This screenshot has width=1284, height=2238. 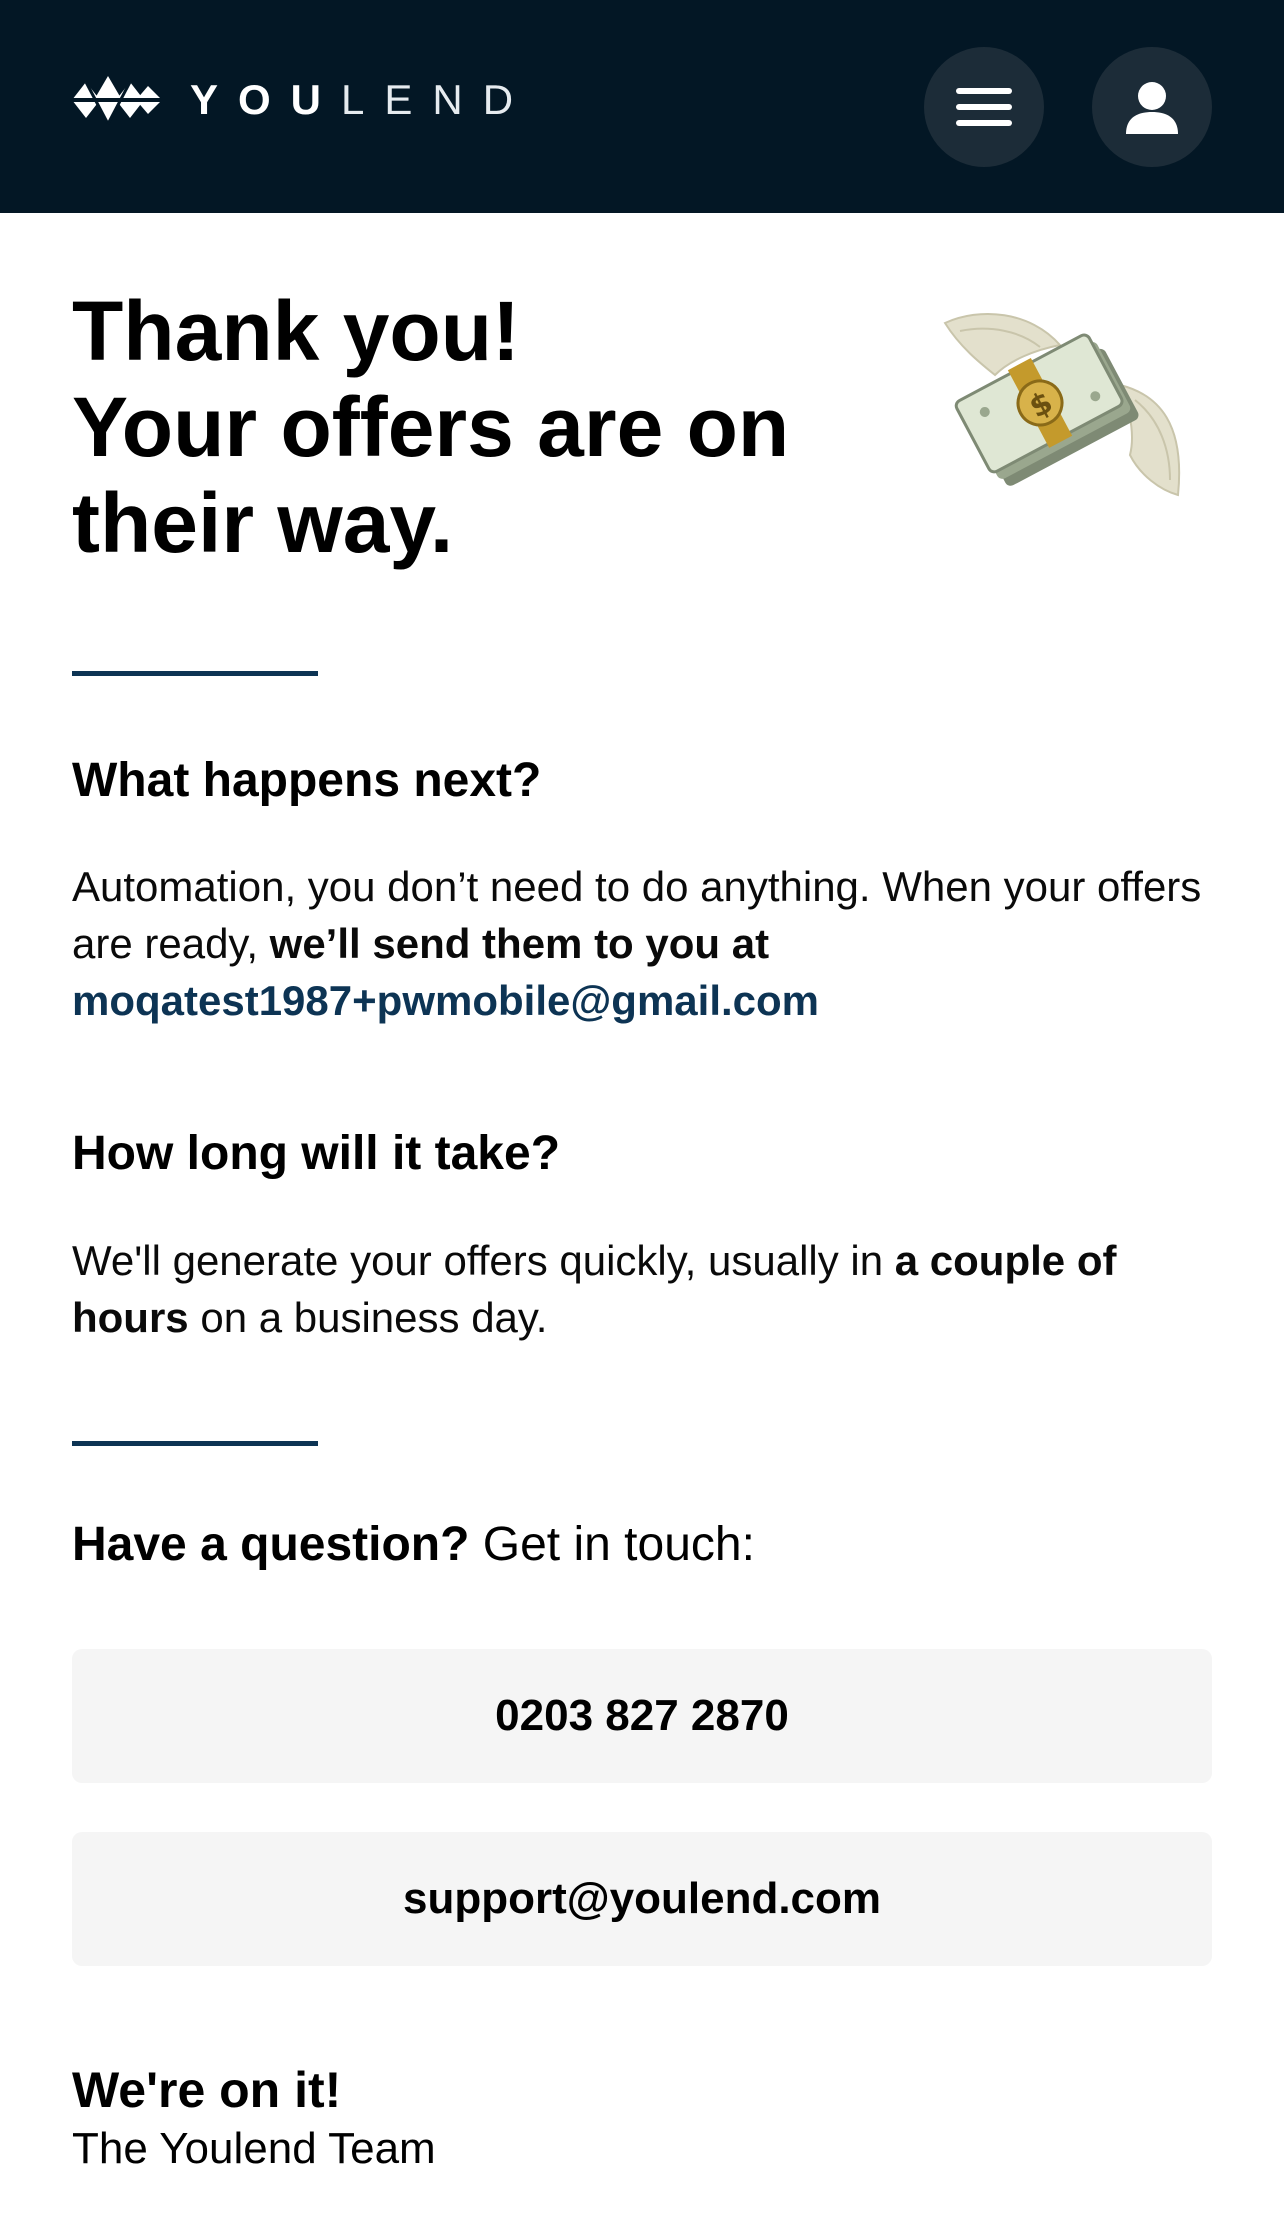 I want to click on title-line-3: their way., so click(x=263, y=523).